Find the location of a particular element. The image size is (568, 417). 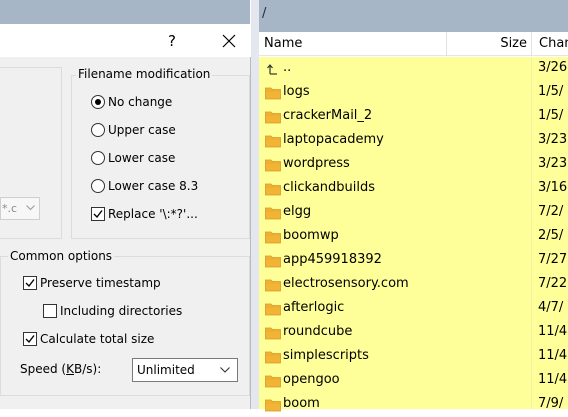

background-window-strip is located at coordinates (125, 12).